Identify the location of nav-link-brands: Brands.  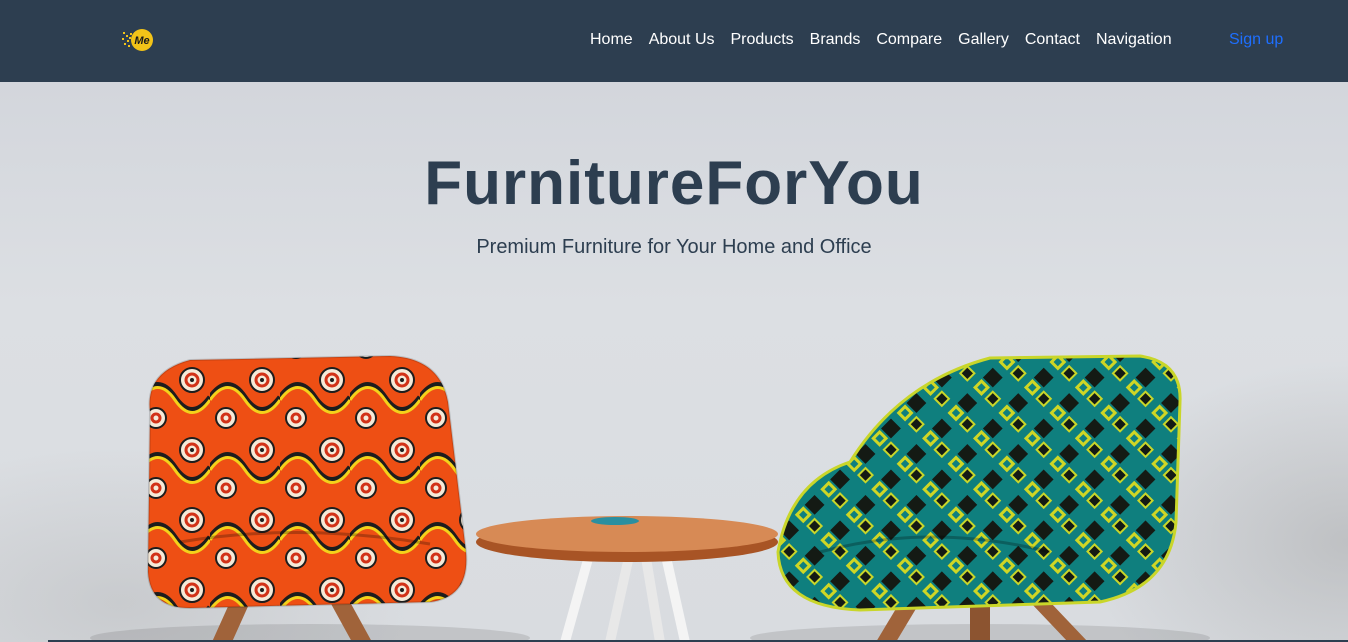
(835, 40).